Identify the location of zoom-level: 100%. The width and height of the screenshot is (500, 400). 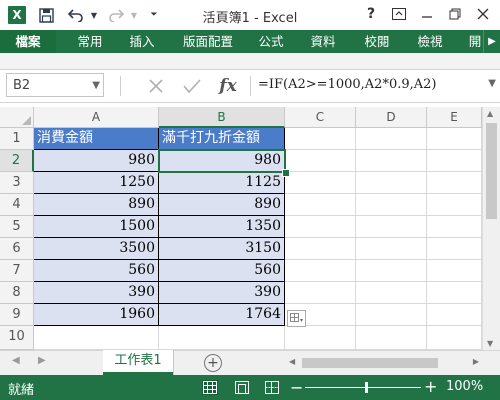
(464, 386).